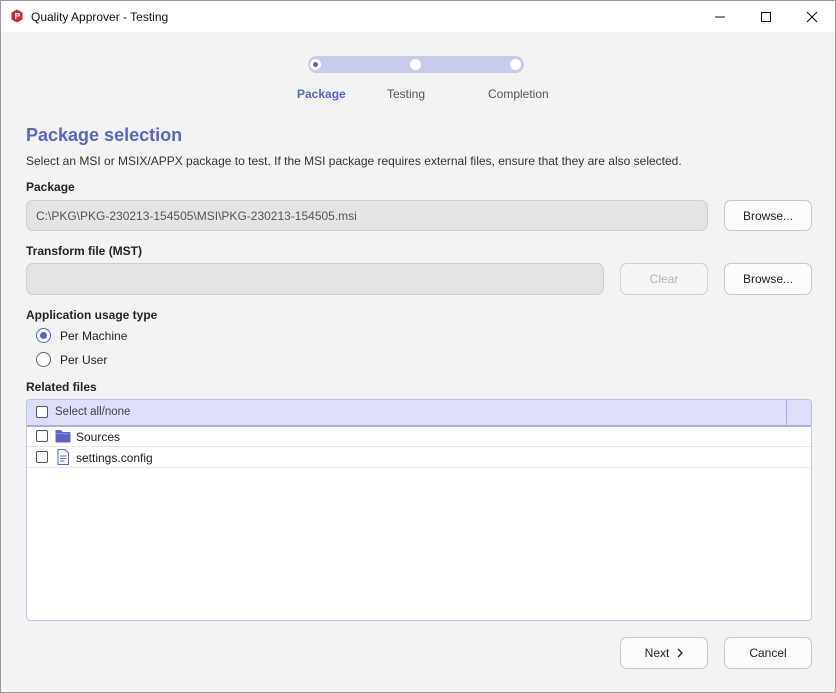 This screenshot has width=836, height=693. I want to click on list-item: Sources, so click(419, 436).